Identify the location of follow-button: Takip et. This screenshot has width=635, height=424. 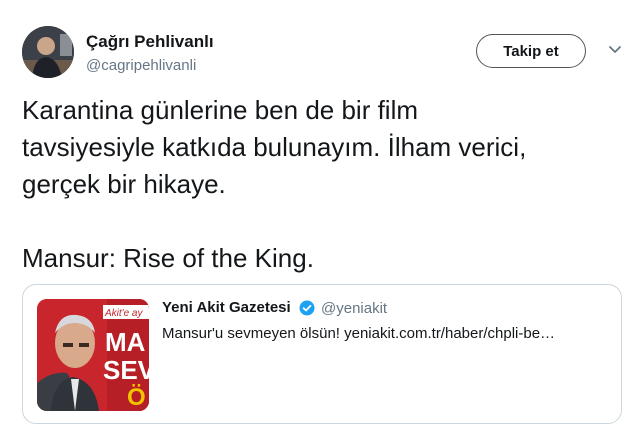
(531, 51).